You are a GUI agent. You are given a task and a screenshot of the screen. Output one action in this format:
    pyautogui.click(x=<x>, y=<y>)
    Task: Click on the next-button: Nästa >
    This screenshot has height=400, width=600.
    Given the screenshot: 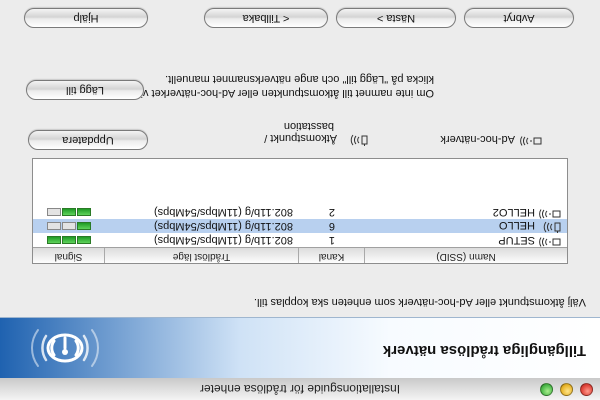 What is the action you would take?
    pyautogui.click(x=396, y=18)
    